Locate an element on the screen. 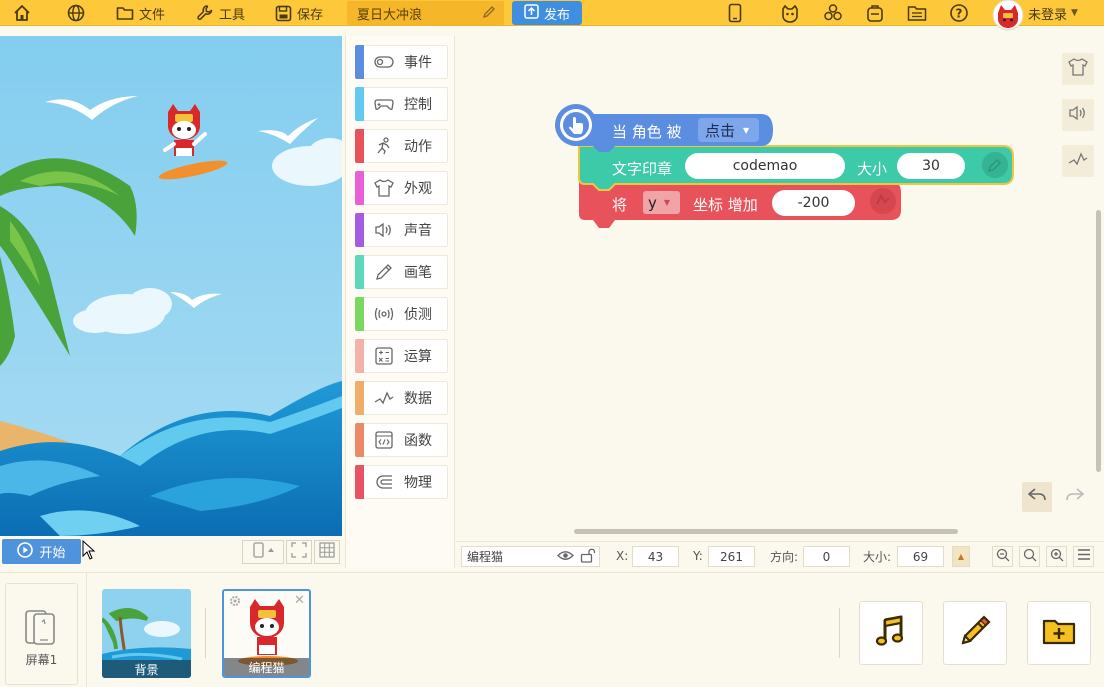 This screenshot has width=1104, height=687. zoom-out-button is located at coordinates (1002, 556).